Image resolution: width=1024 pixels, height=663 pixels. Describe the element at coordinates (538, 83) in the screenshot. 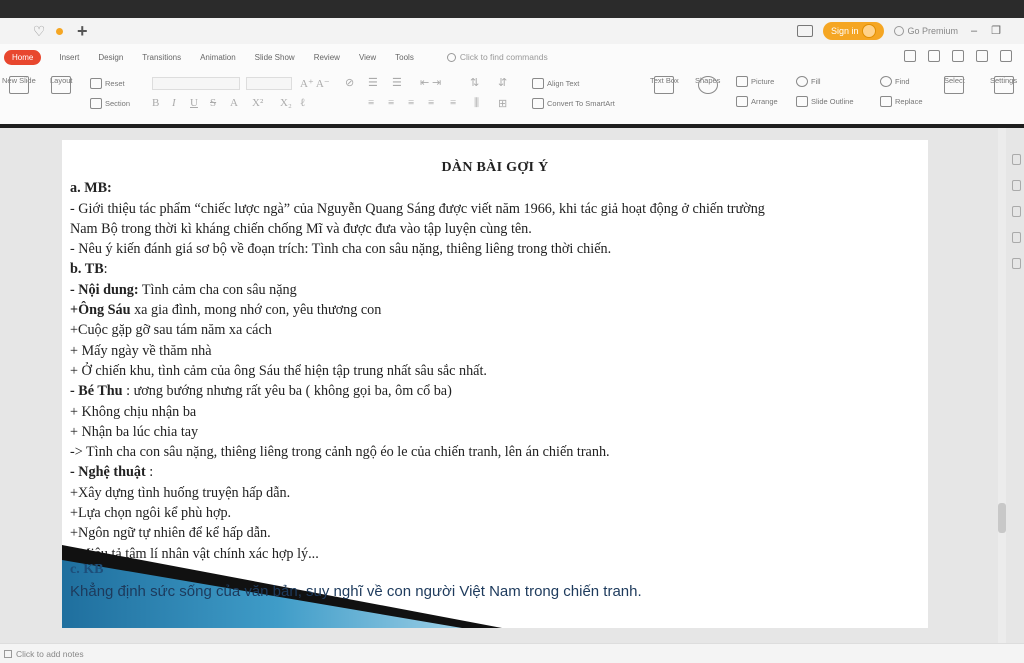

I see `align-text-icon` at that location.